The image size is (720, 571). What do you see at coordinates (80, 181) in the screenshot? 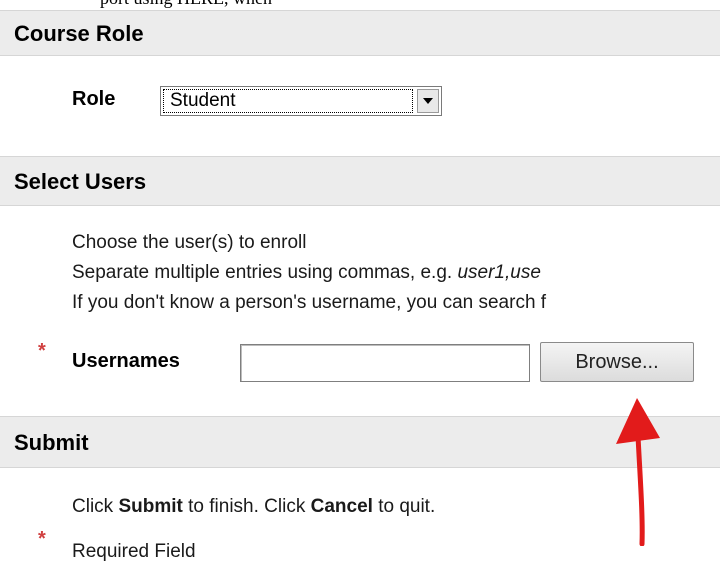
I see `section-title: Select Users` at bounding box center [80, 181].